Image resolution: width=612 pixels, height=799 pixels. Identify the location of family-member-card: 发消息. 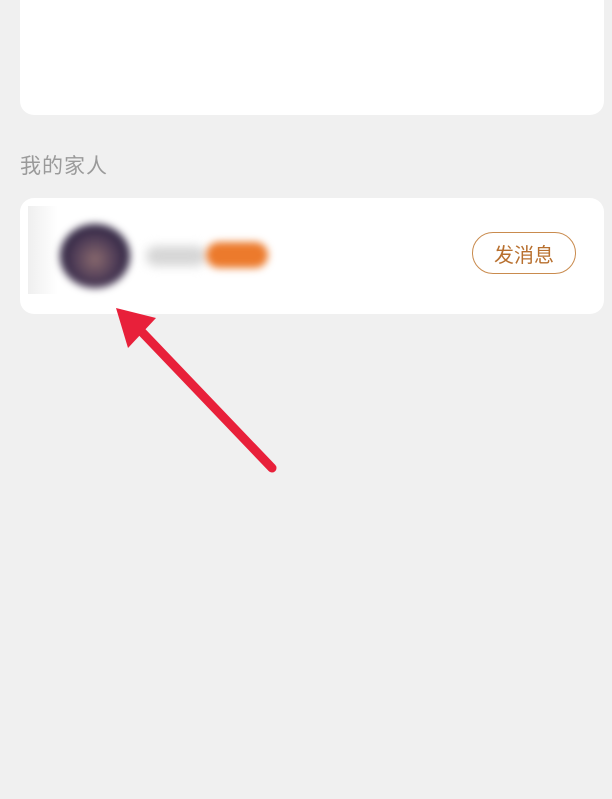
(312, 256).